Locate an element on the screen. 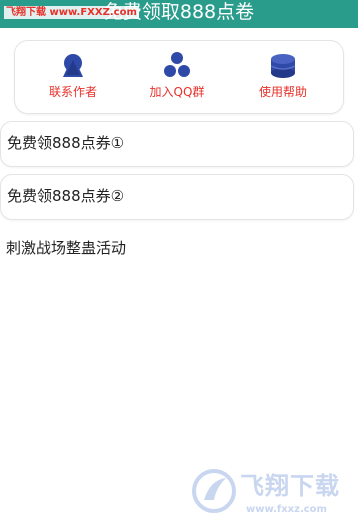 This screenshot has height=525, width=358. join-qq-group-button: 加入QQ群 is located at coordinates (177, 79).